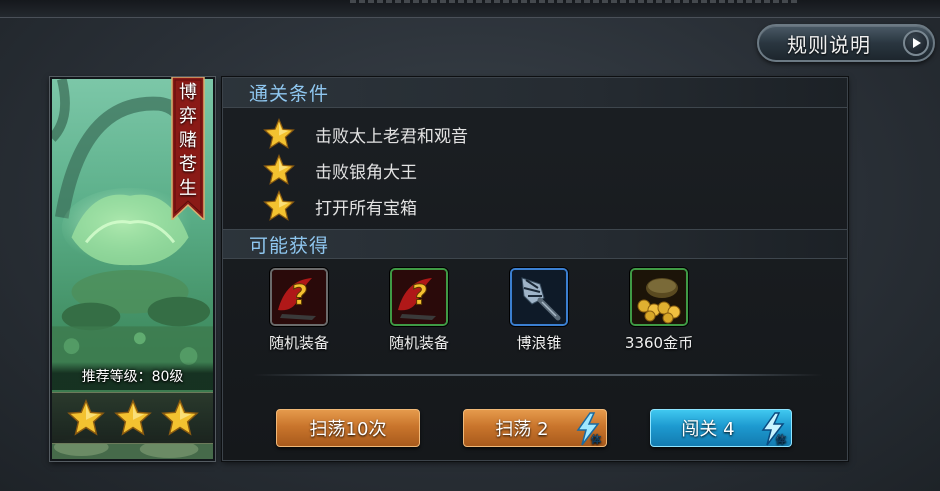 This screenshot has height=491, width=940. I want to click on gold-coins-icon, so click(659, 297).